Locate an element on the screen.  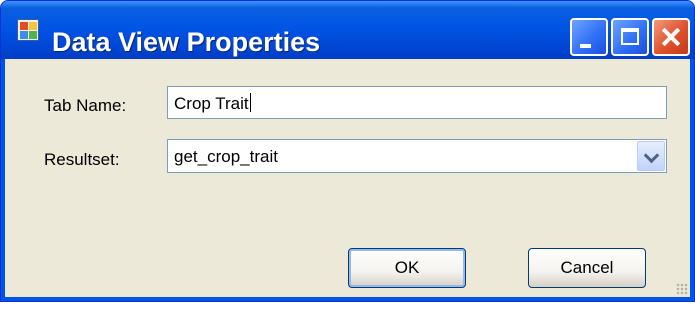
tab-name-text: Crop Trait is located at coordinates (211, 103).